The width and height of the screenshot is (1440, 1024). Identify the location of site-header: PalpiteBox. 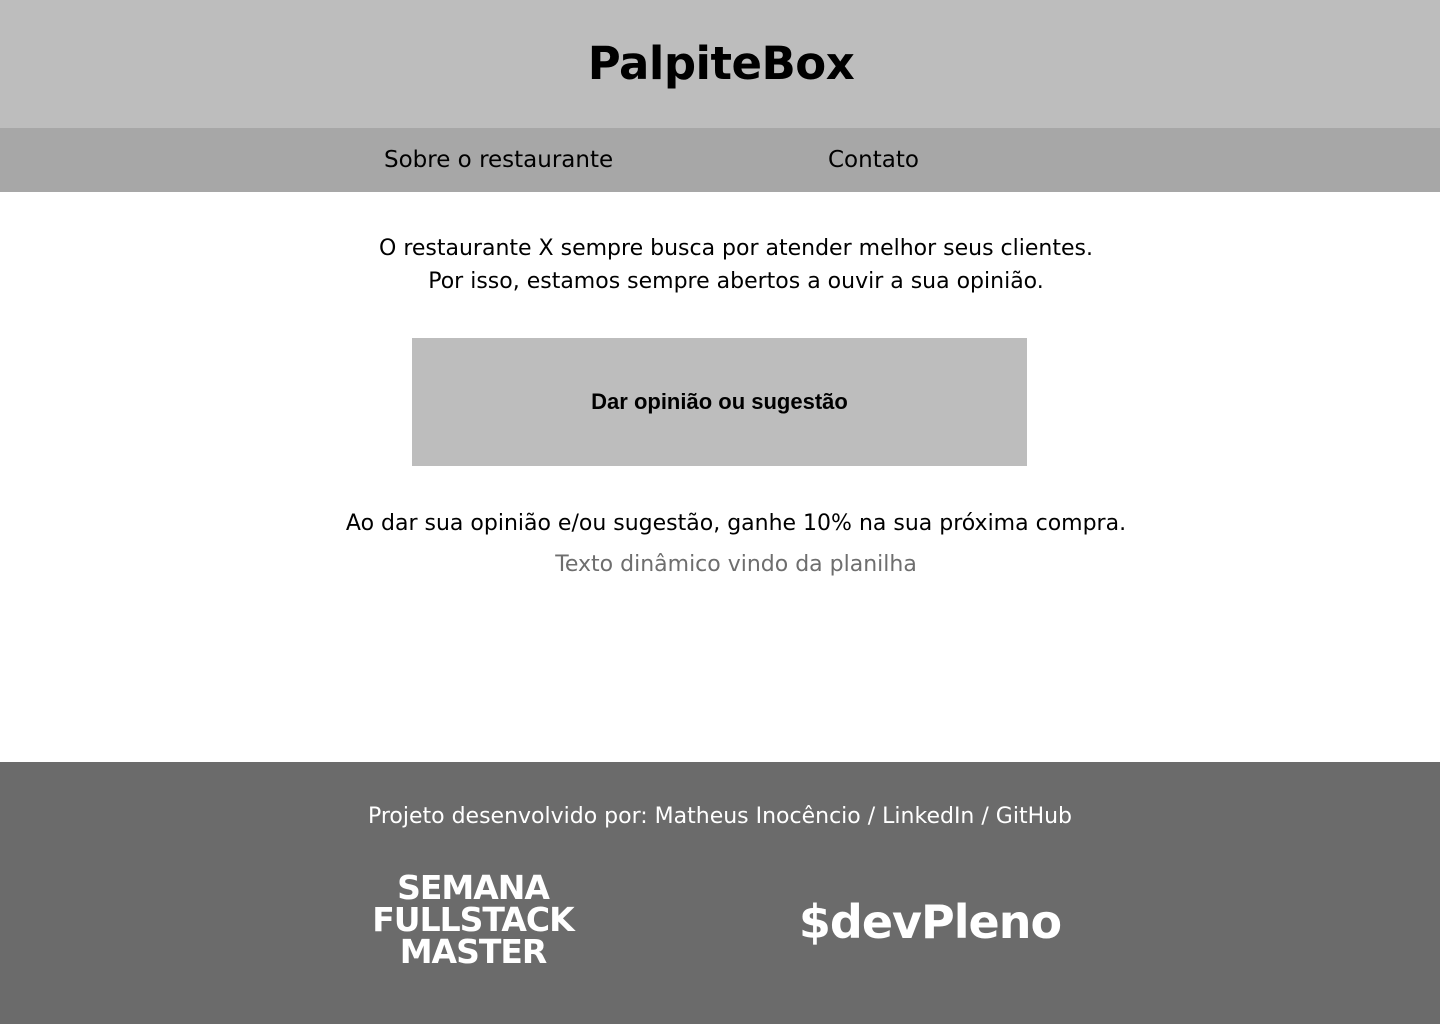
(720, 64).